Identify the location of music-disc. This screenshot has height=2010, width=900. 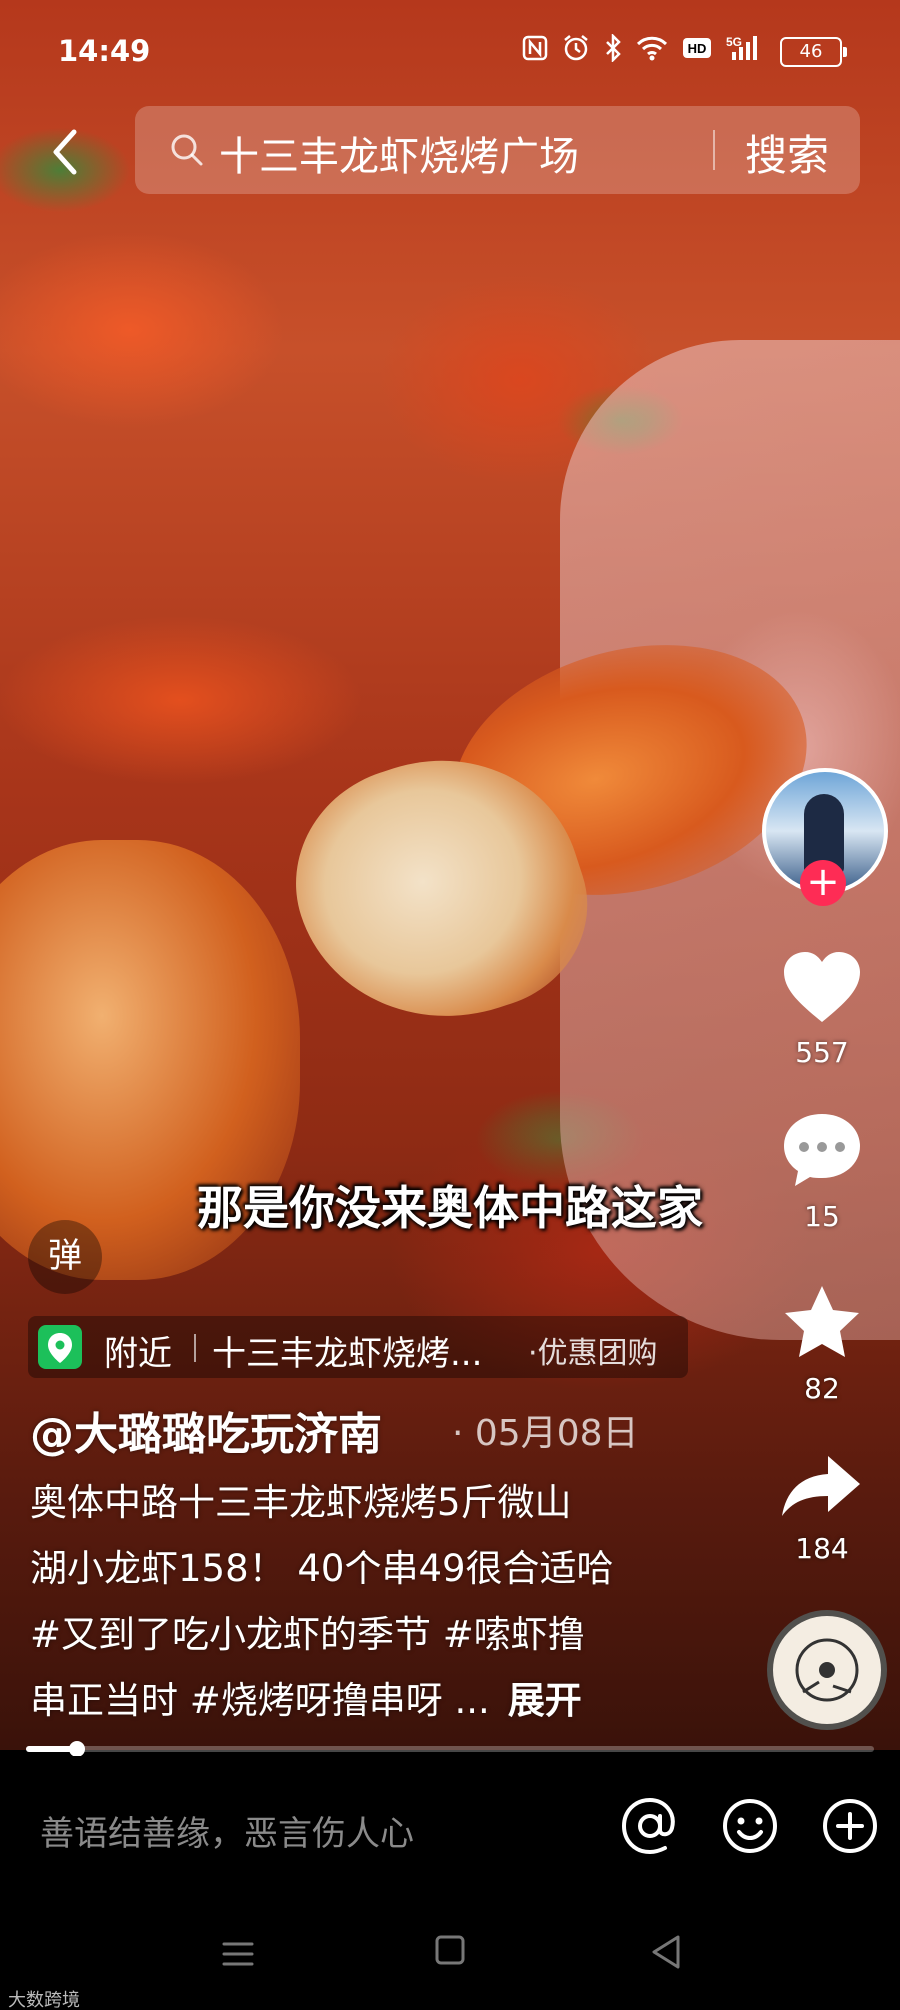
(827, 1670).